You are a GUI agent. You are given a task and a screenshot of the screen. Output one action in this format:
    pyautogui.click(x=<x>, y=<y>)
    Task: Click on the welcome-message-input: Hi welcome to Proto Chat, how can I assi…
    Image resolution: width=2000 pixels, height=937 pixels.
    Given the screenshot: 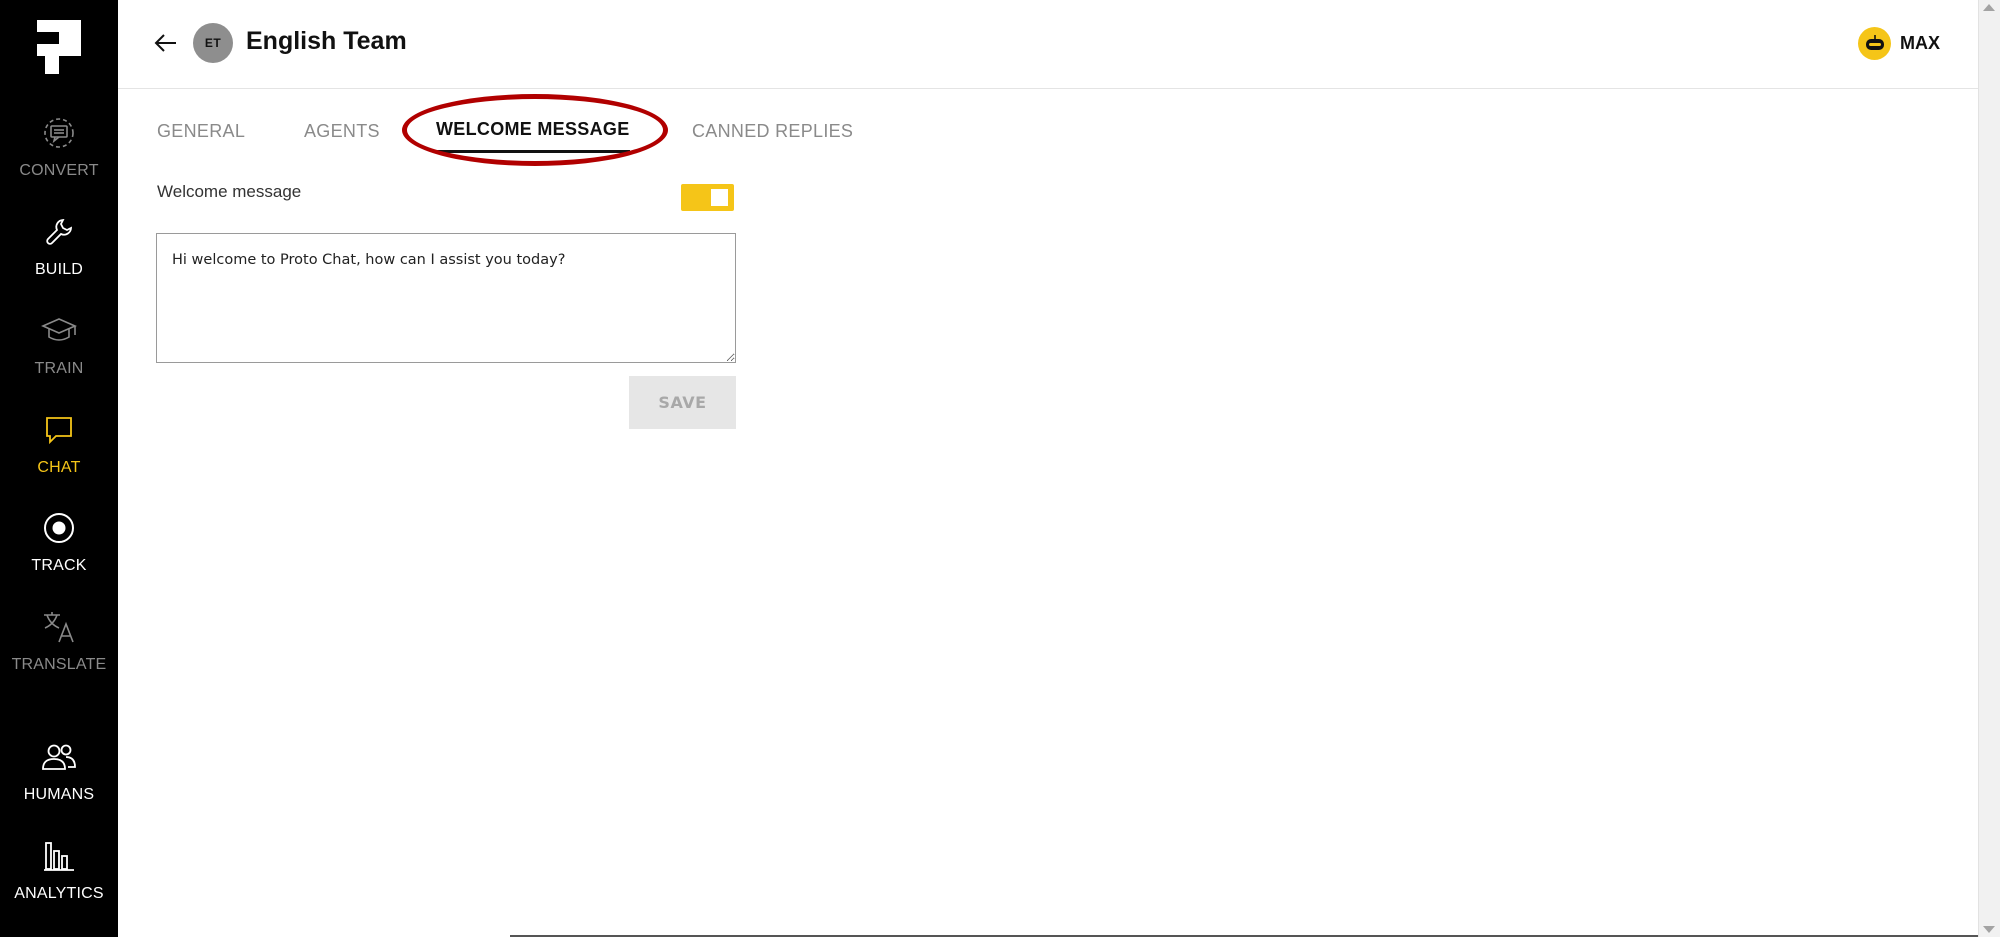 What is the action you would take?
    pyautogui.click(x=446, y=298)
    